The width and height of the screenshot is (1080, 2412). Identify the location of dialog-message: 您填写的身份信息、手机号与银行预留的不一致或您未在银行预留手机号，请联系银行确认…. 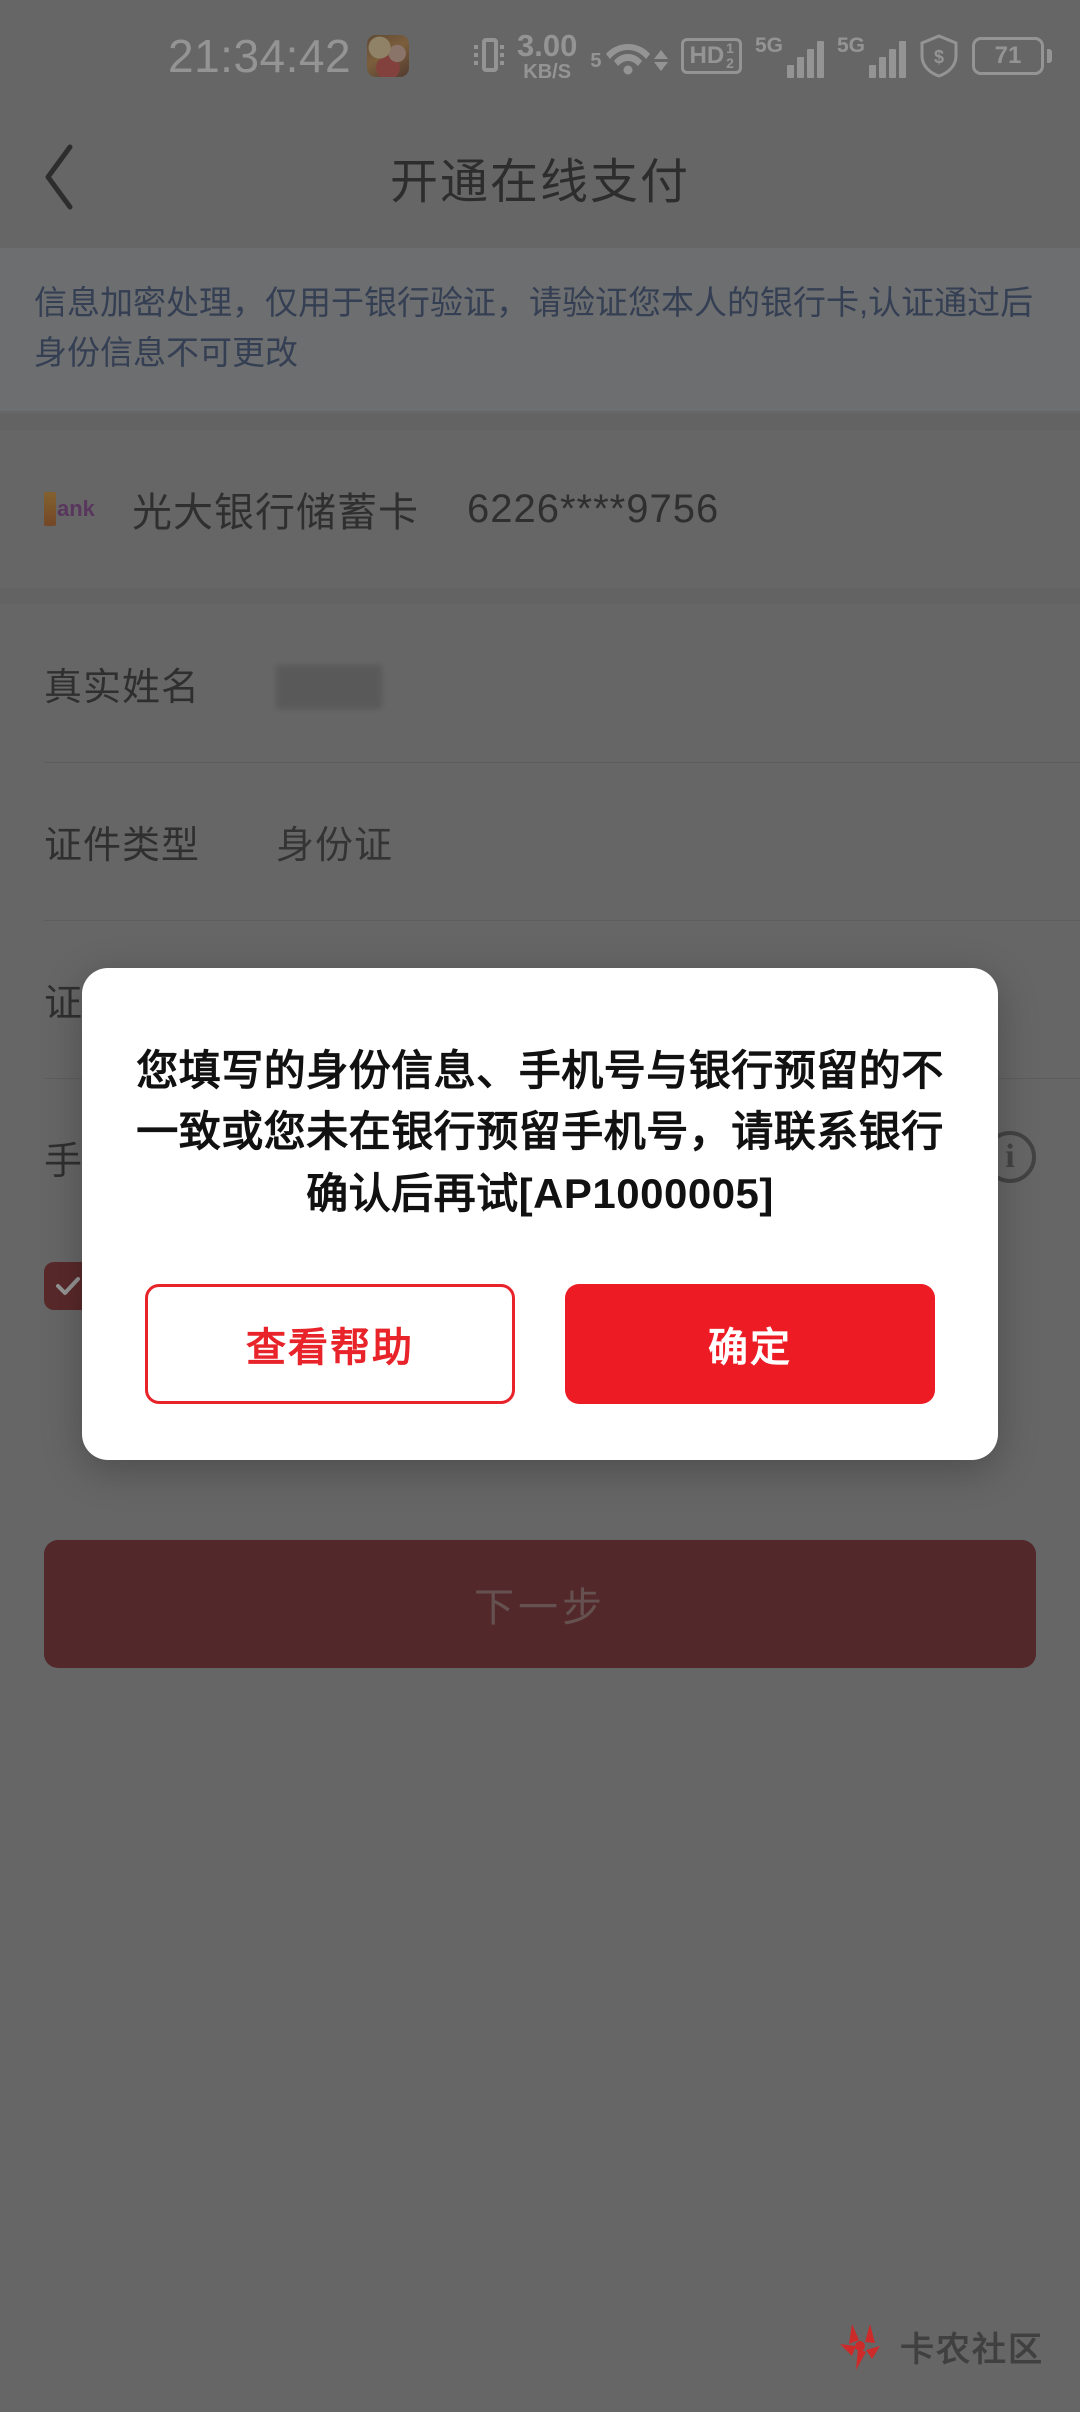
(540, 1132).